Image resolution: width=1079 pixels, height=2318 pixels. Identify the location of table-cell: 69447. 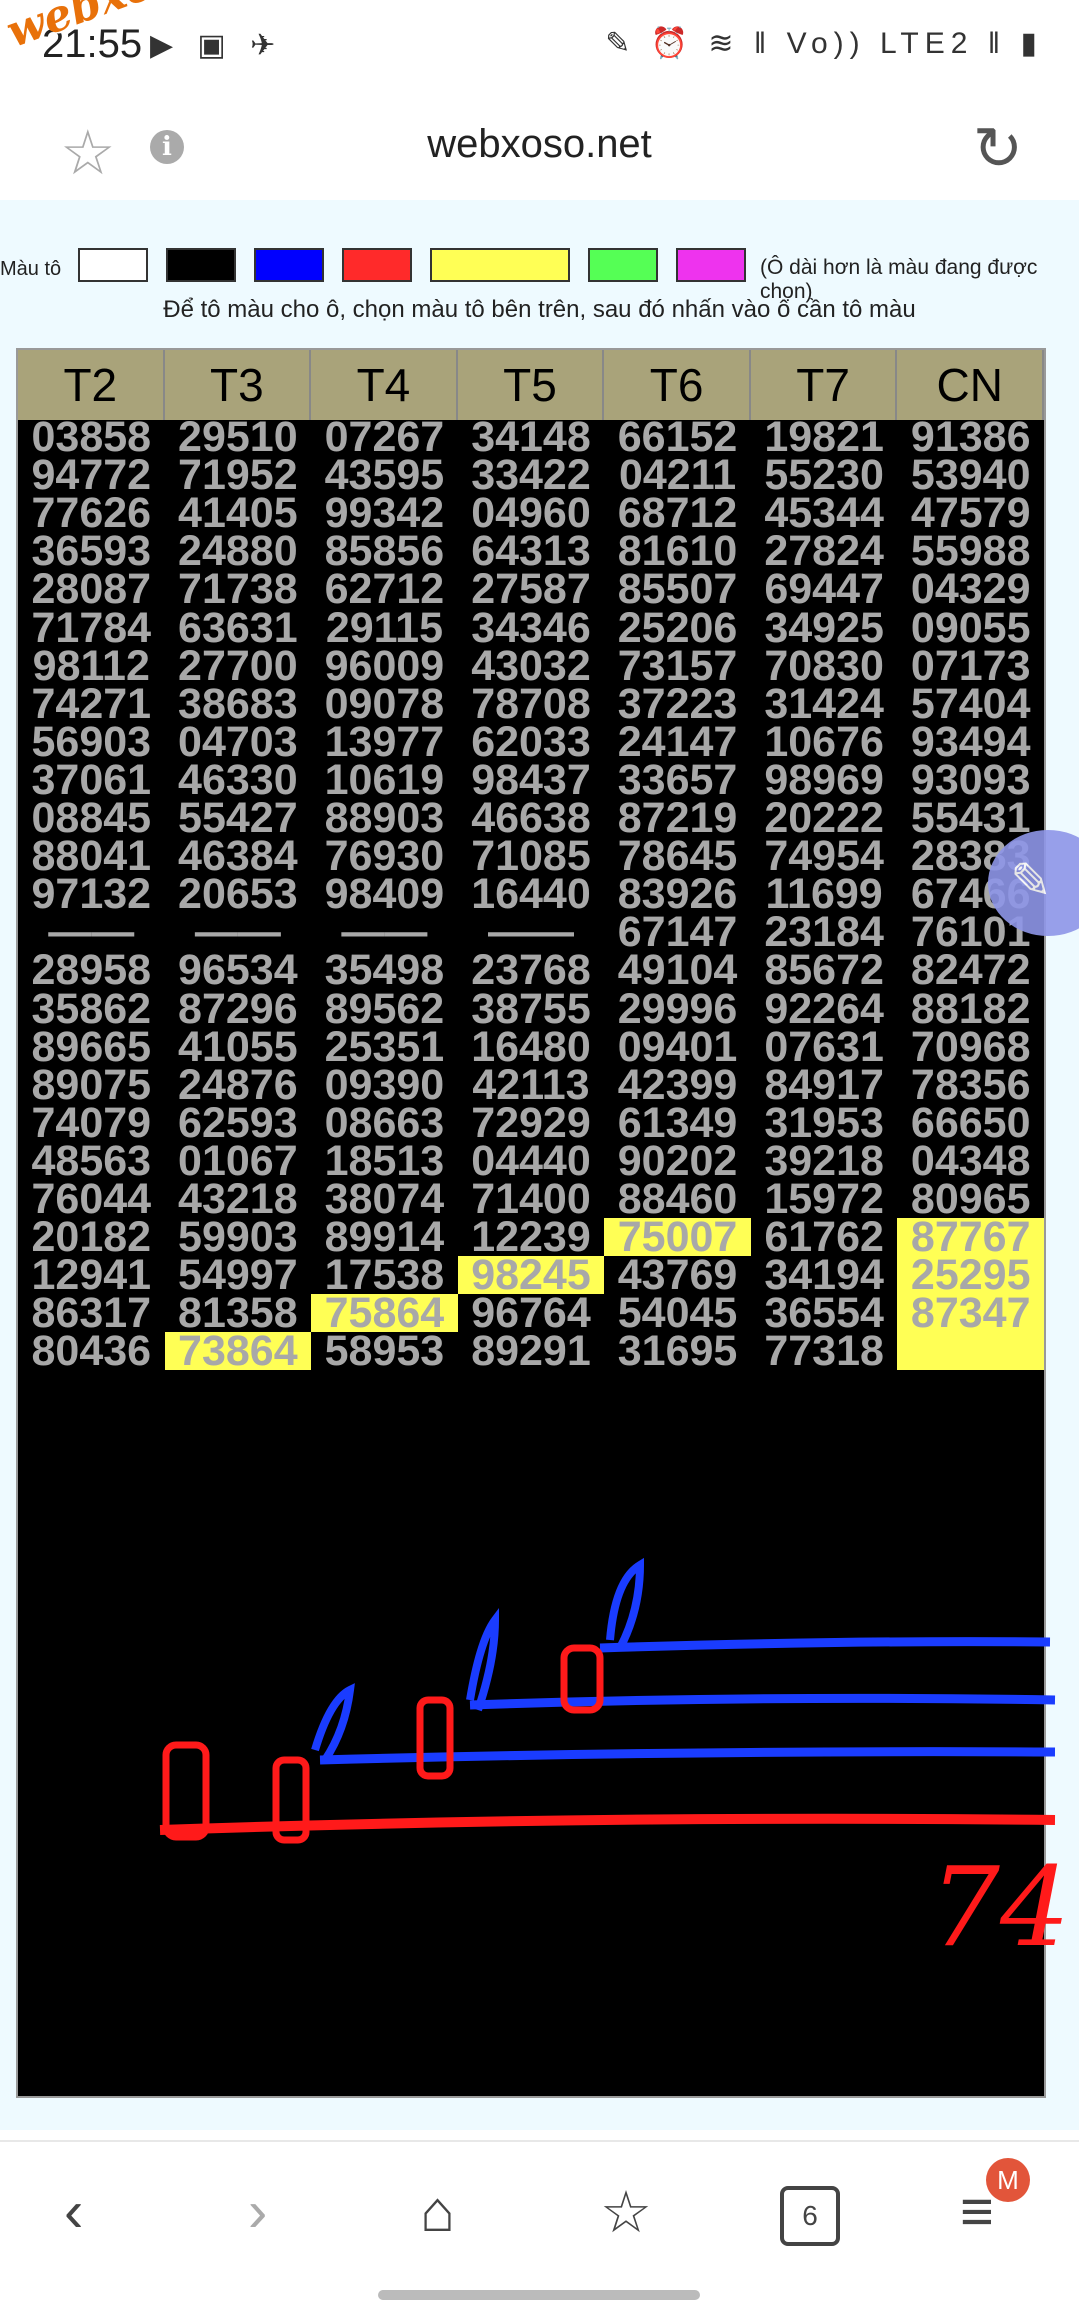
(824, 589).